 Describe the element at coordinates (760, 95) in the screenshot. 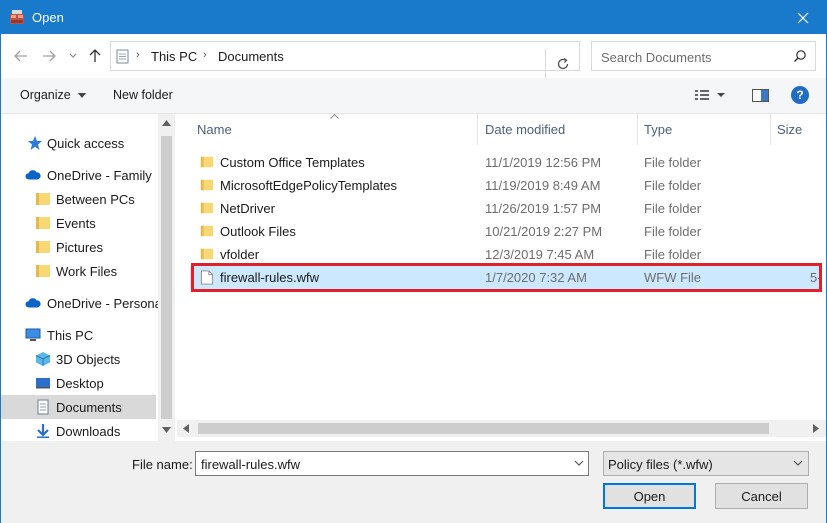

I see `preview-pane-icon` at that location.